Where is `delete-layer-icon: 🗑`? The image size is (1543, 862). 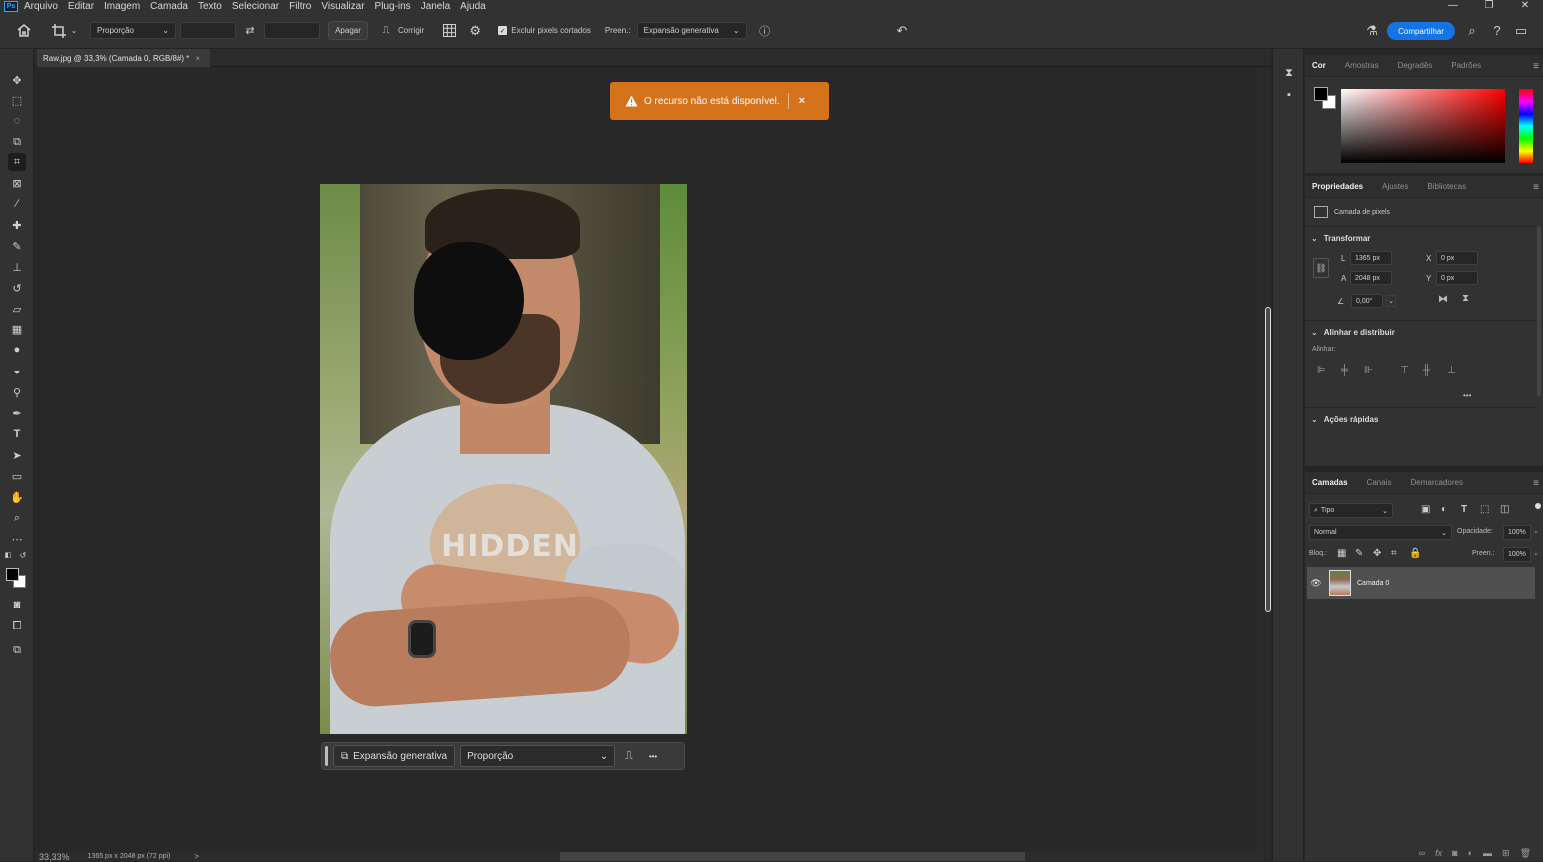 delete-layer-icon: 🗑 is located at coordinates (1525, 853).